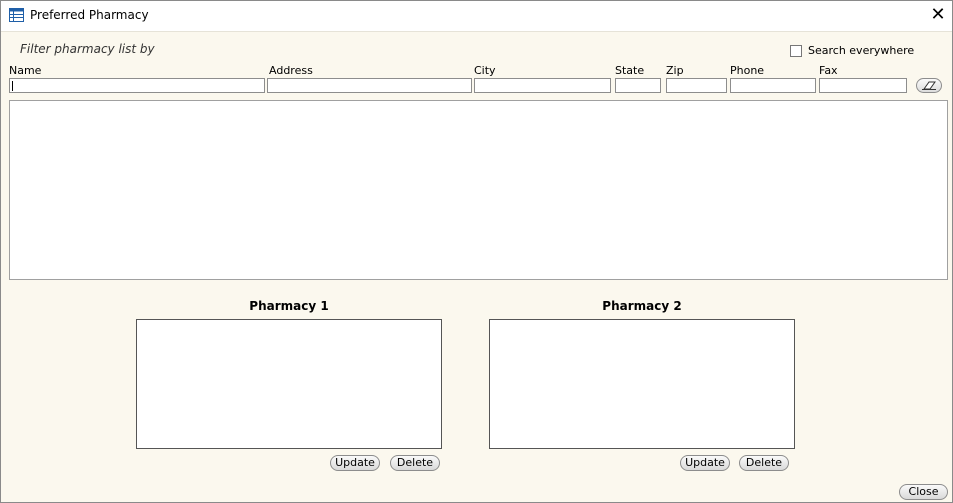 This screenshot has height=503, width=953. I want to click on pharmacy-2-box, so click(642, 384).